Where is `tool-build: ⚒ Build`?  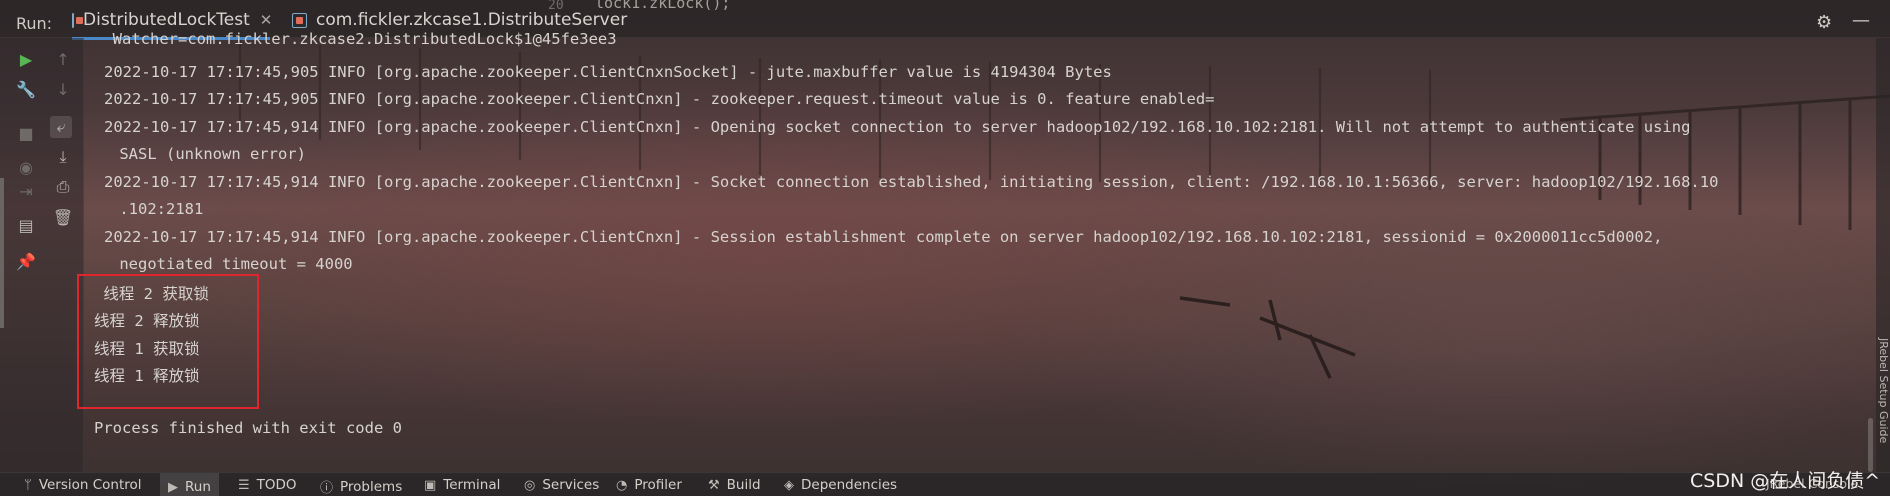 tool-build: ⚒ Build is located at coordinates (734, 485).